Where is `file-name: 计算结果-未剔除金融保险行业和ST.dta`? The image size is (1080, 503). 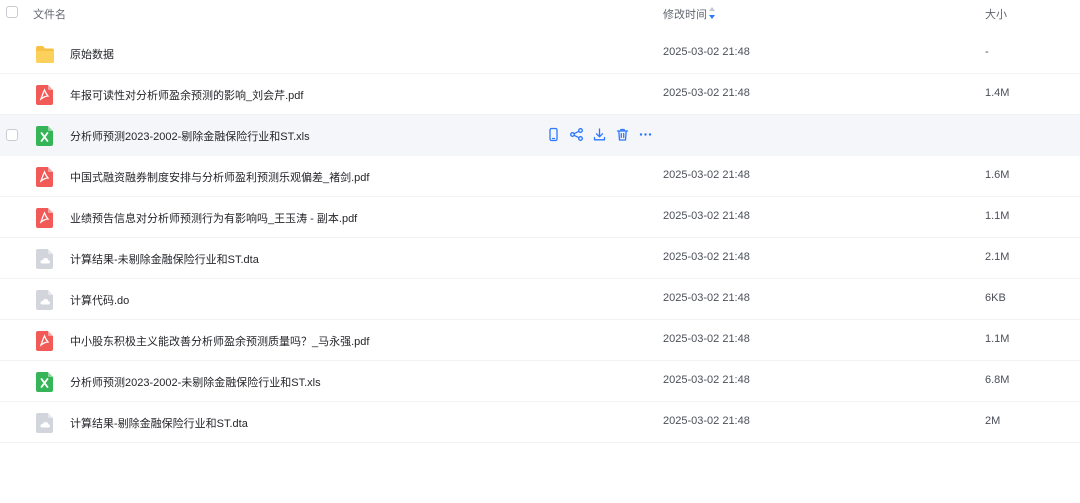 file-name: 计算结果-未剔除金融保险行业和ST.dta is located at coordinates (164, 259).